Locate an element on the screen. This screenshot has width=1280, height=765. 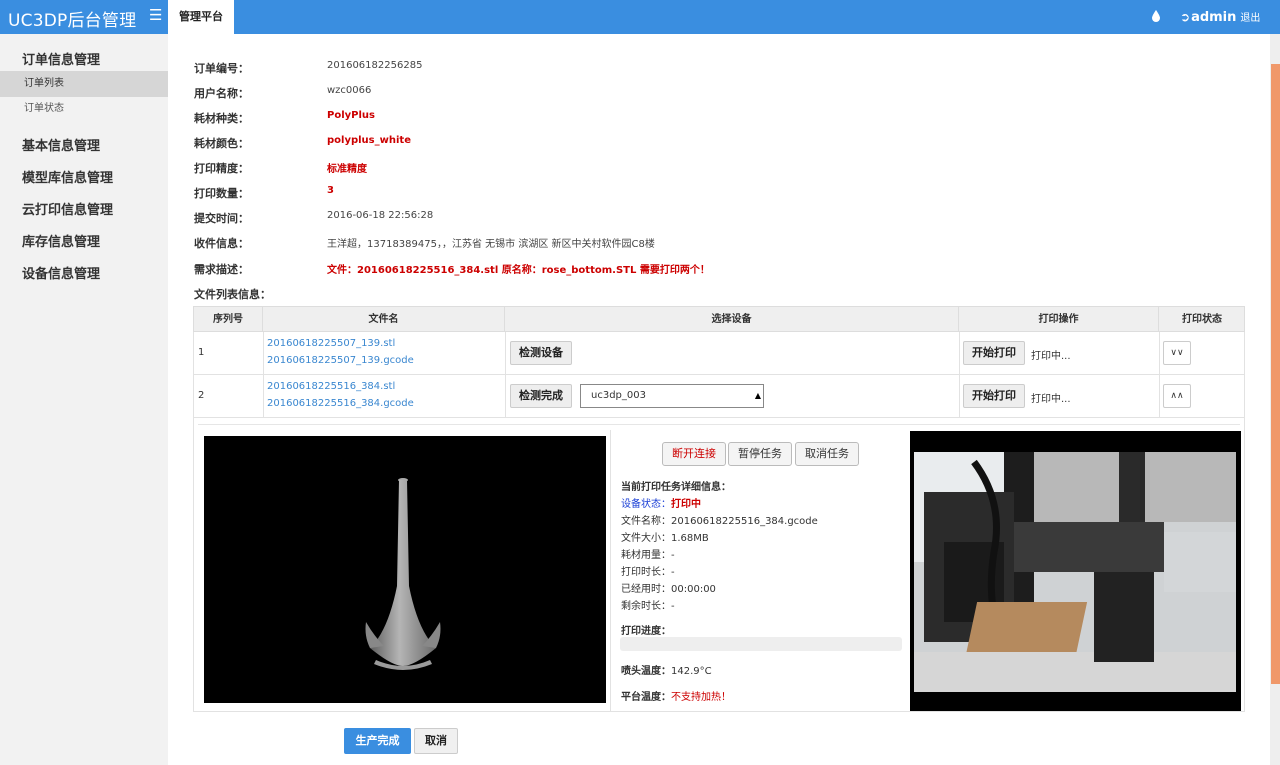
print-duration-value: - is located at coordinates (673, 572).